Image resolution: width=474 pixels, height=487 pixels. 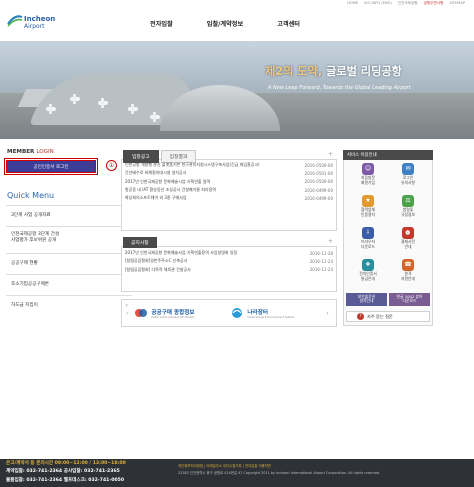 I want to click on quick-menu-title: Quick Menu, so click(x=31, y=195).